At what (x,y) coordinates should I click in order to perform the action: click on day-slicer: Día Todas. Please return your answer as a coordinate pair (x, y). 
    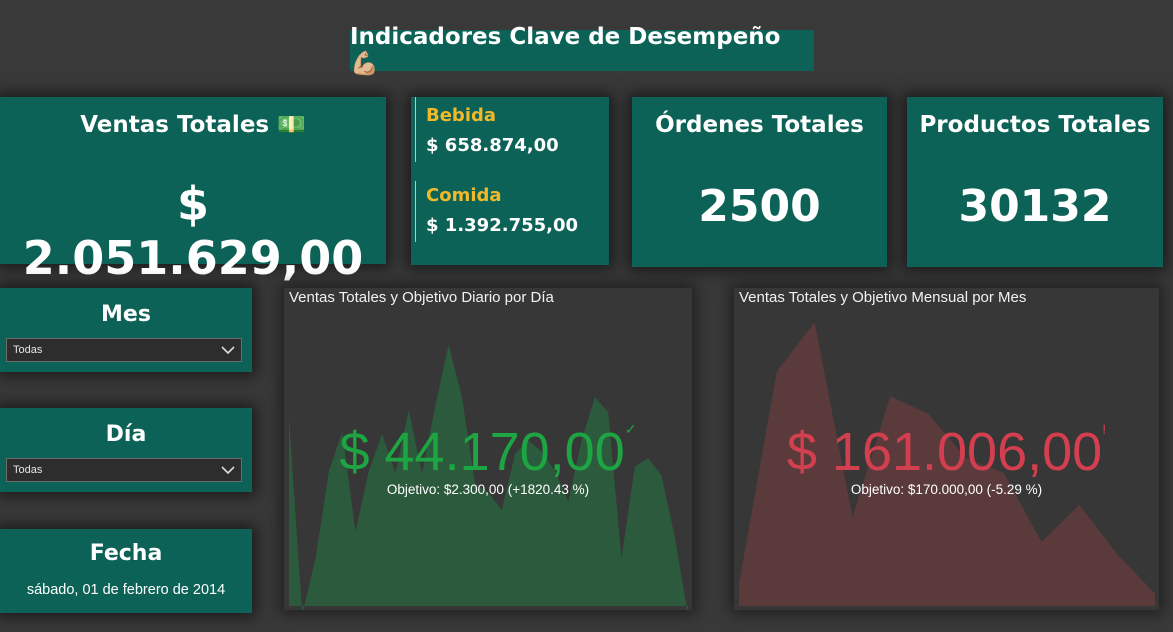
    Looking at the image, I should click on (126, 450).